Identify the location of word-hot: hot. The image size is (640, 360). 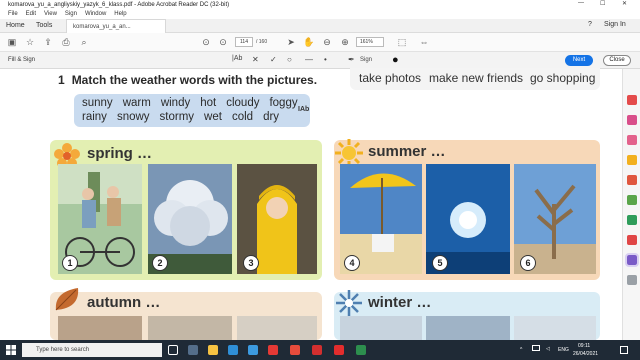
(208, 103).